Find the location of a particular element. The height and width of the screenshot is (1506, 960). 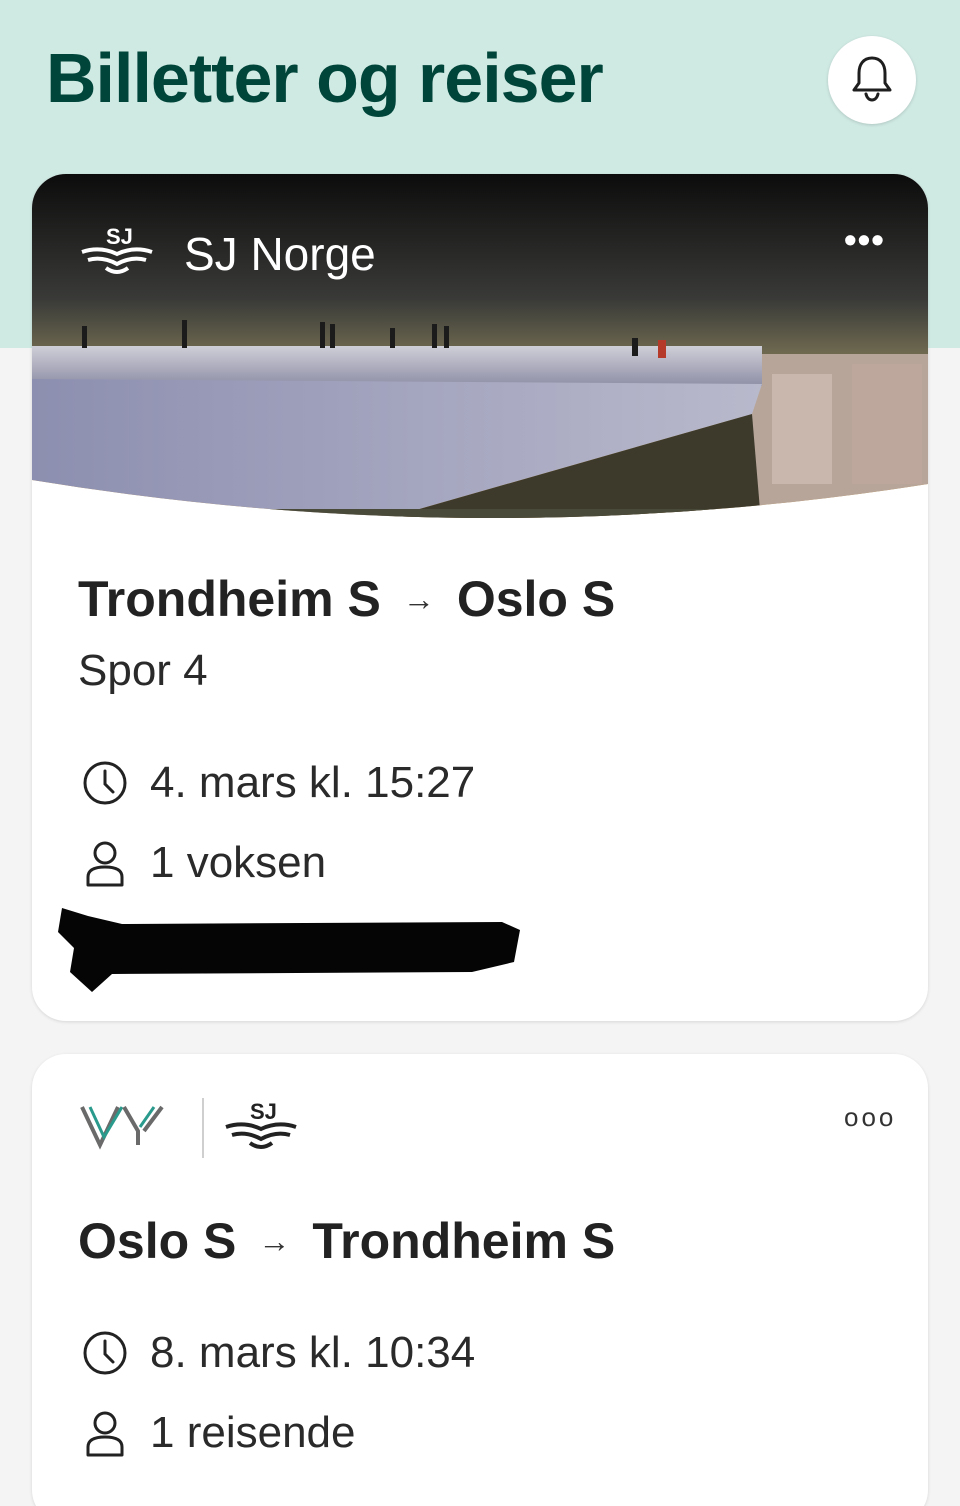

passengers-row: 1 voksen is located at coordinates (204, 863).